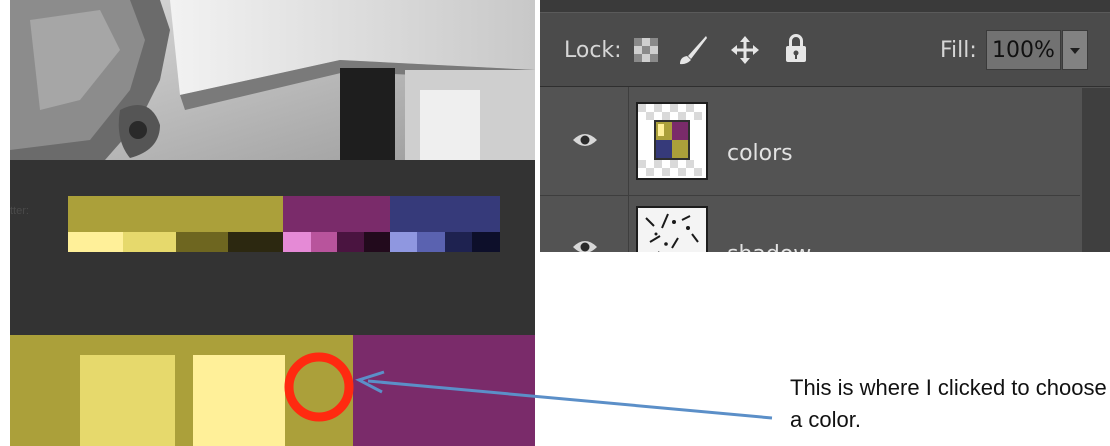 The height and width of the screenshot is (446, 1110). Describe the element at coordinates (319, 387) in the screenshot. I see `highlight-circle` at that location.